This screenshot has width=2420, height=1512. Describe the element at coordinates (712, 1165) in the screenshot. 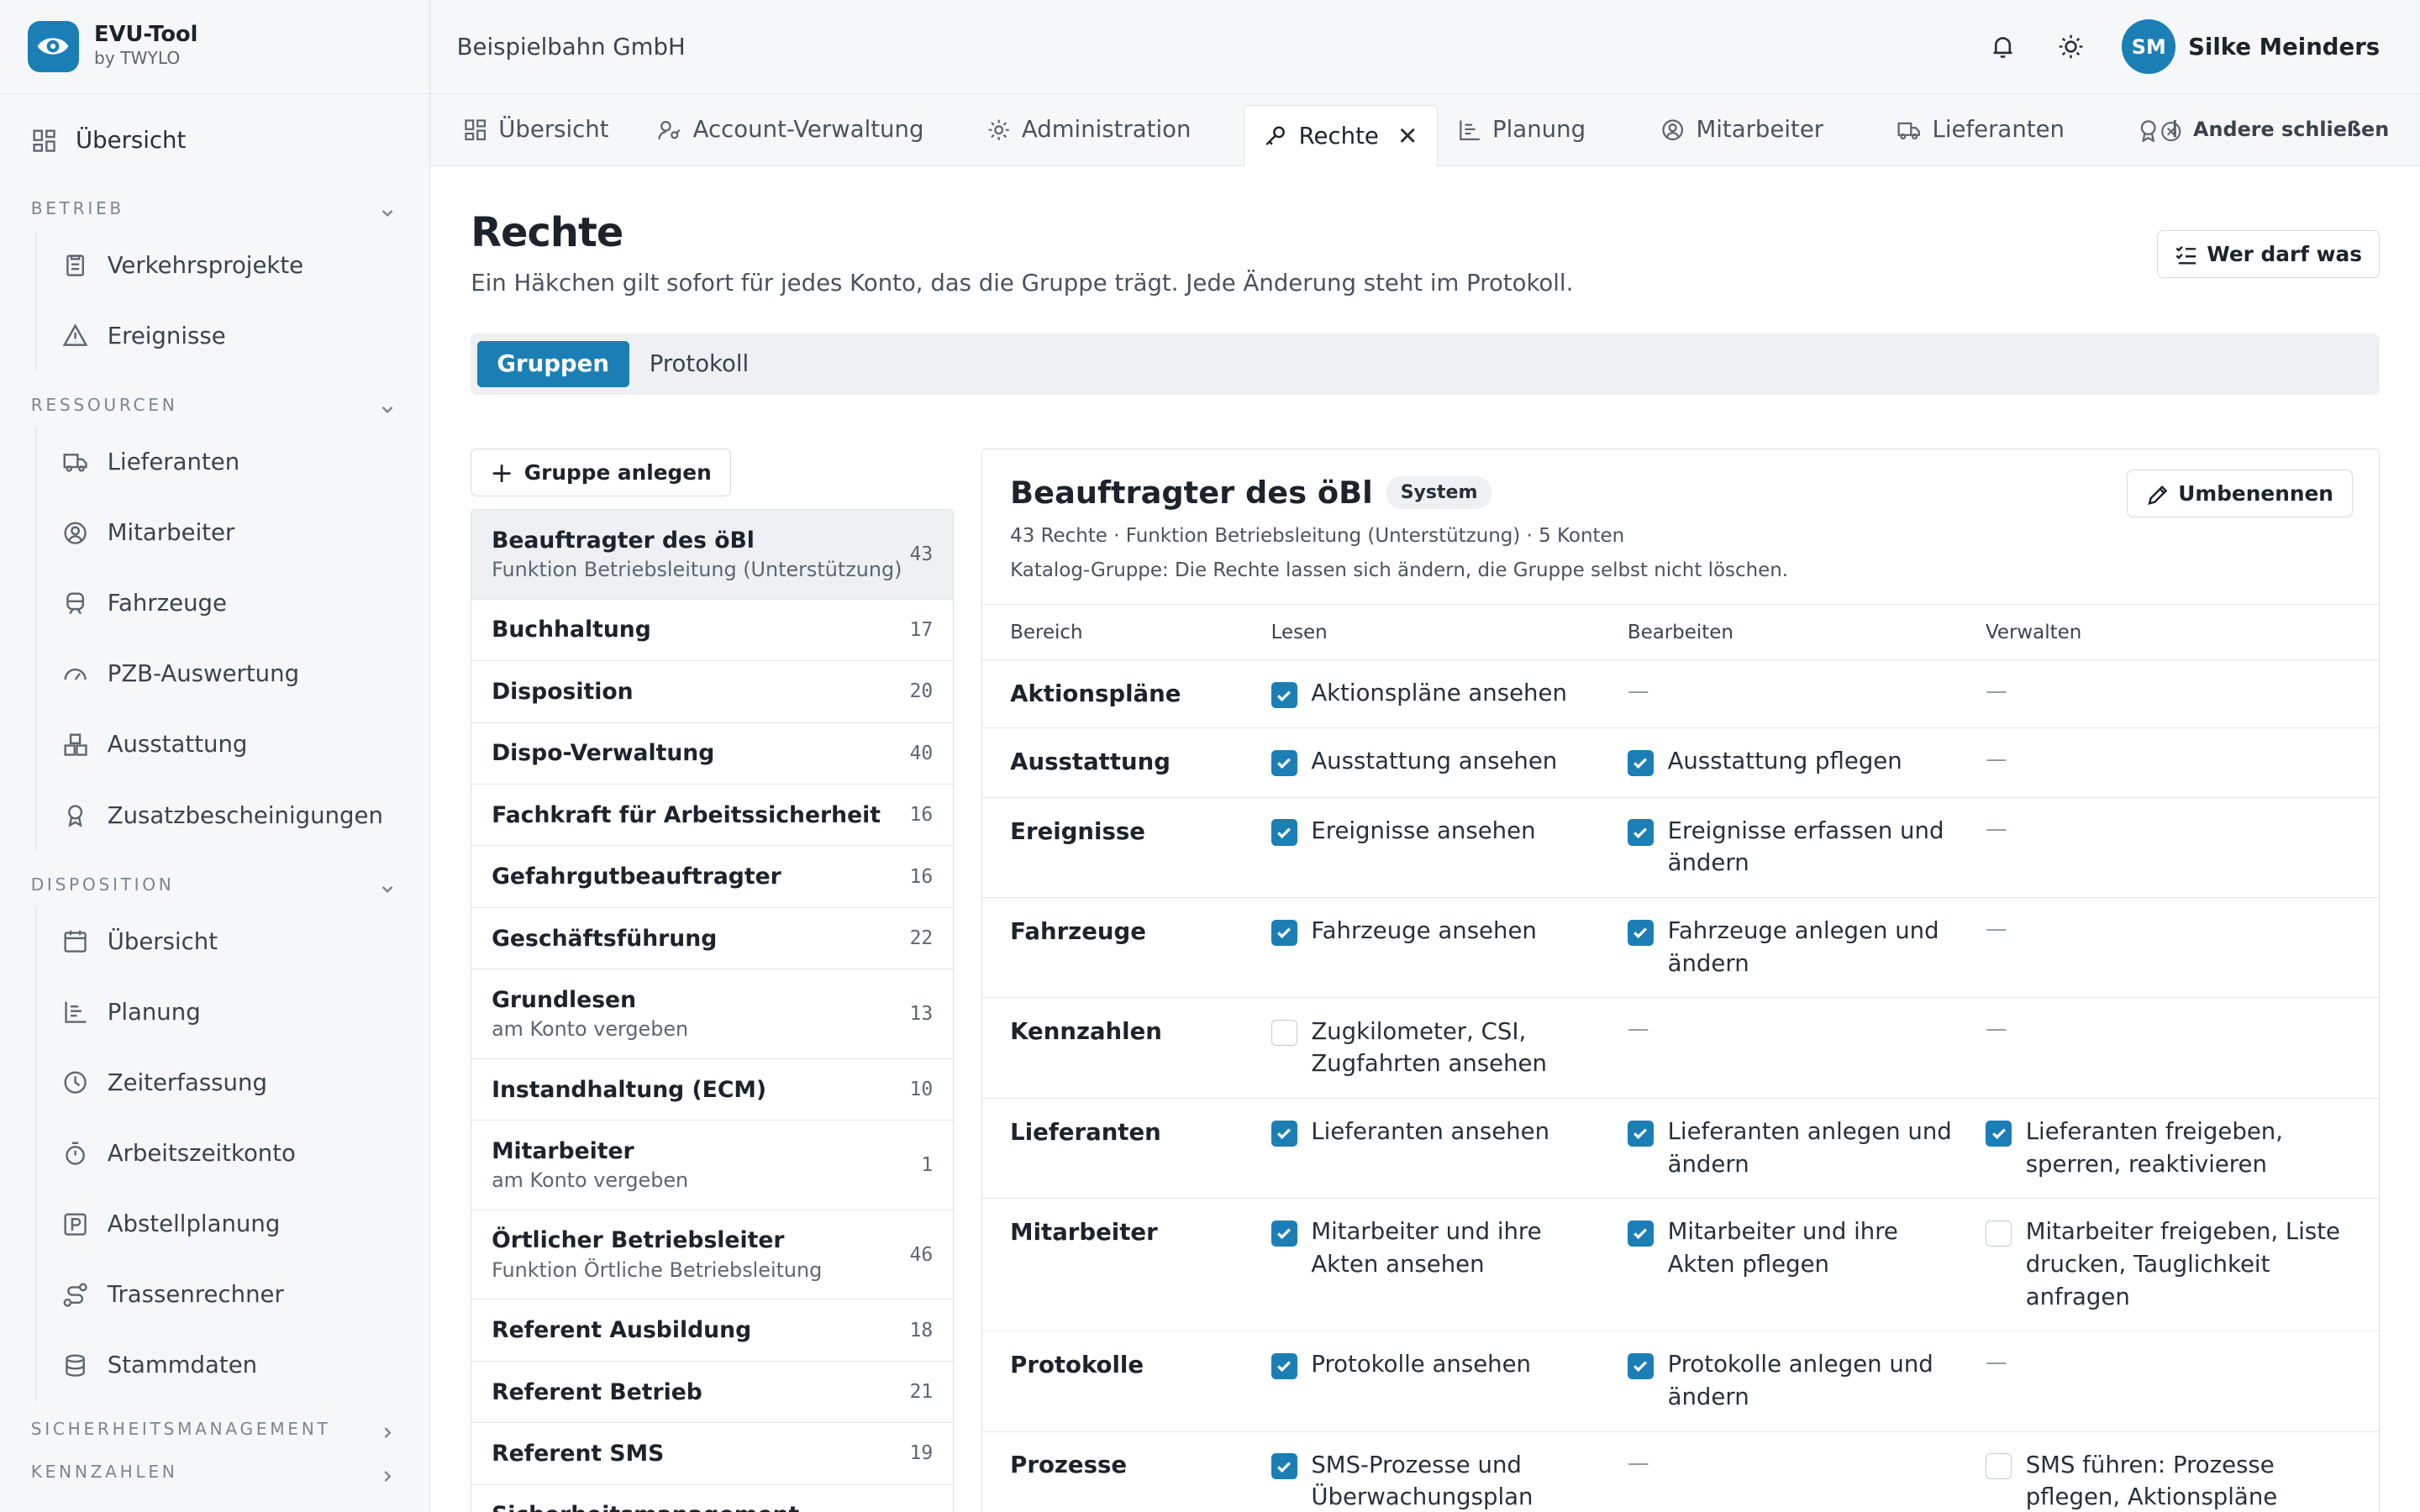

I see `group-list-item: Mitarbeiter am Konto vergeben 1` at that location.